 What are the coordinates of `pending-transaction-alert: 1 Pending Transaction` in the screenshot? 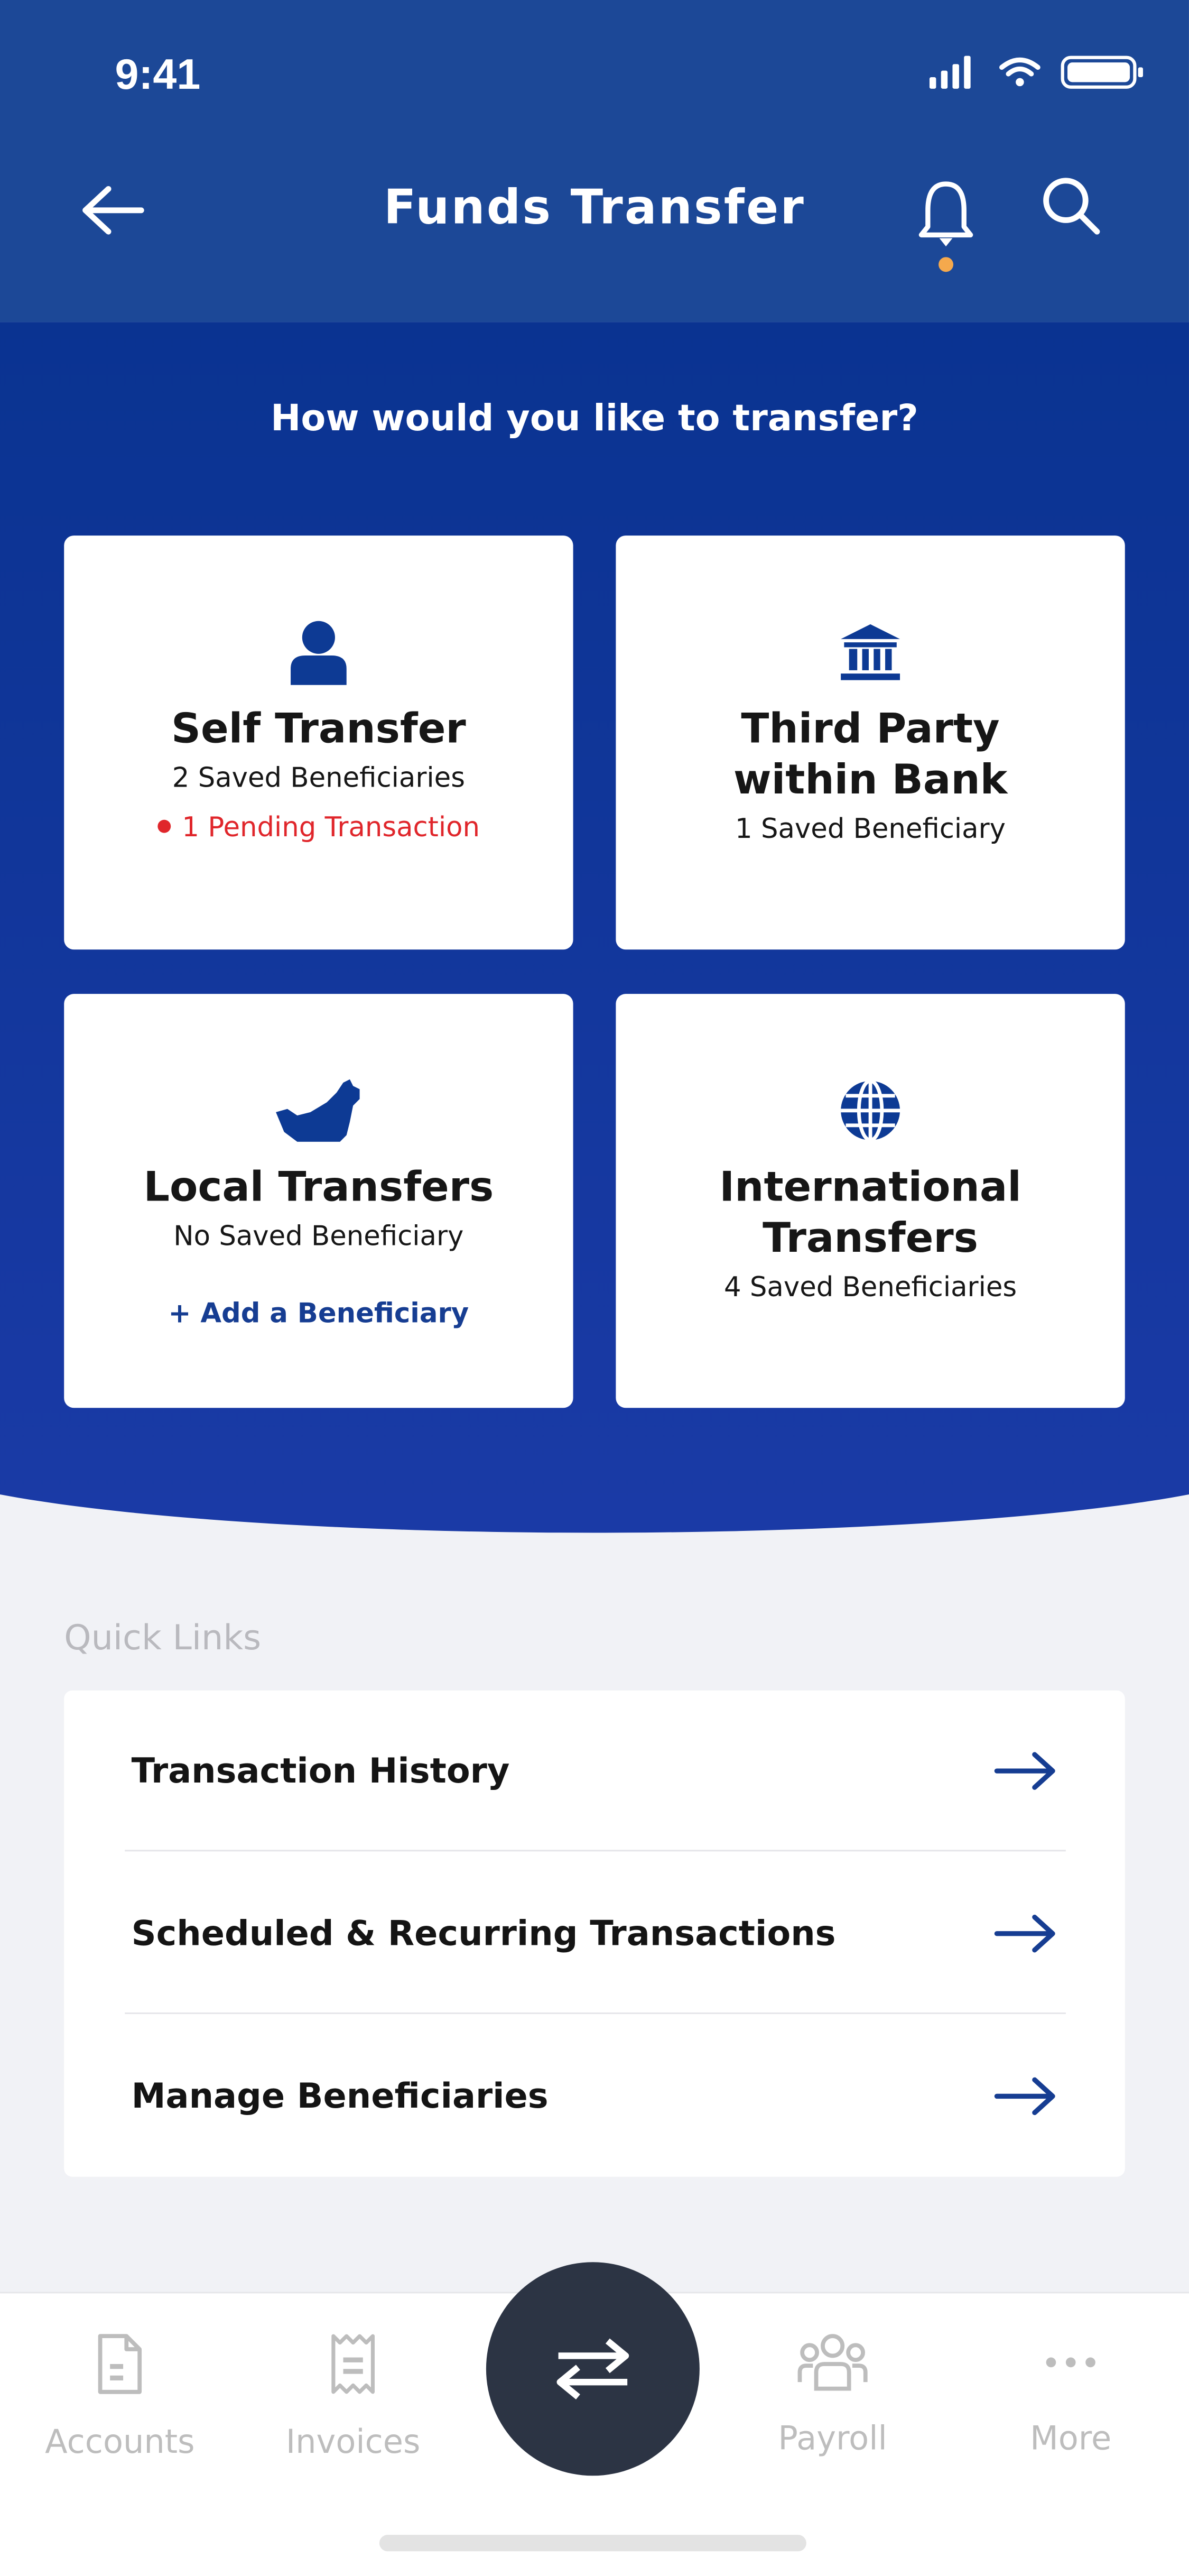 It's located at (319, 828).